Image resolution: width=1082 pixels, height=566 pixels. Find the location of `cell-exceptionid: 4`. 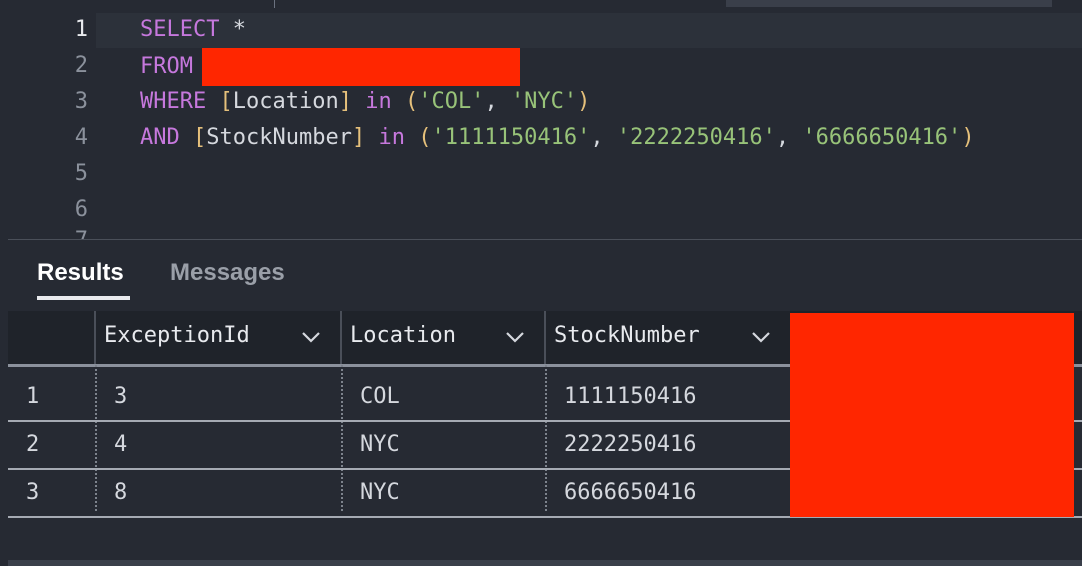

cell-exceptionid: 4 is located at coordinates (120, 445).